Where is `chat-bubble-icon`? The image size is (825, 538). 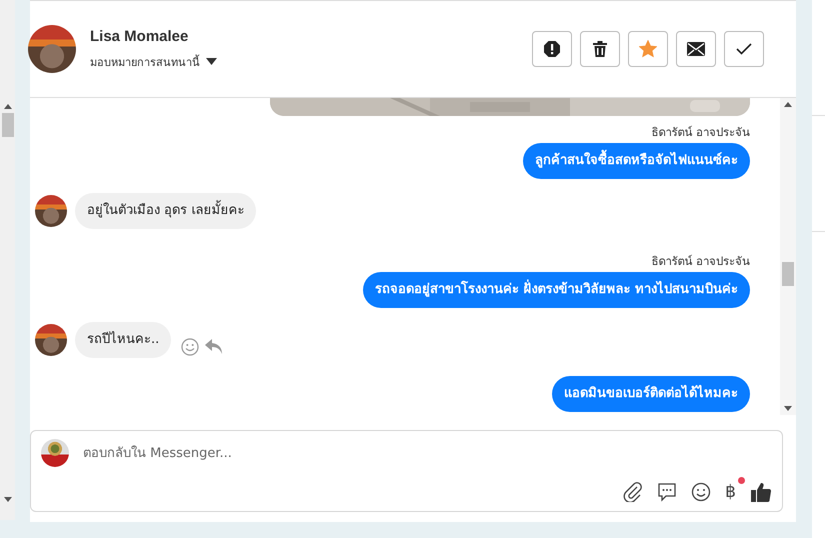 chat-bubble-icon is located at coordinates (667, 492).